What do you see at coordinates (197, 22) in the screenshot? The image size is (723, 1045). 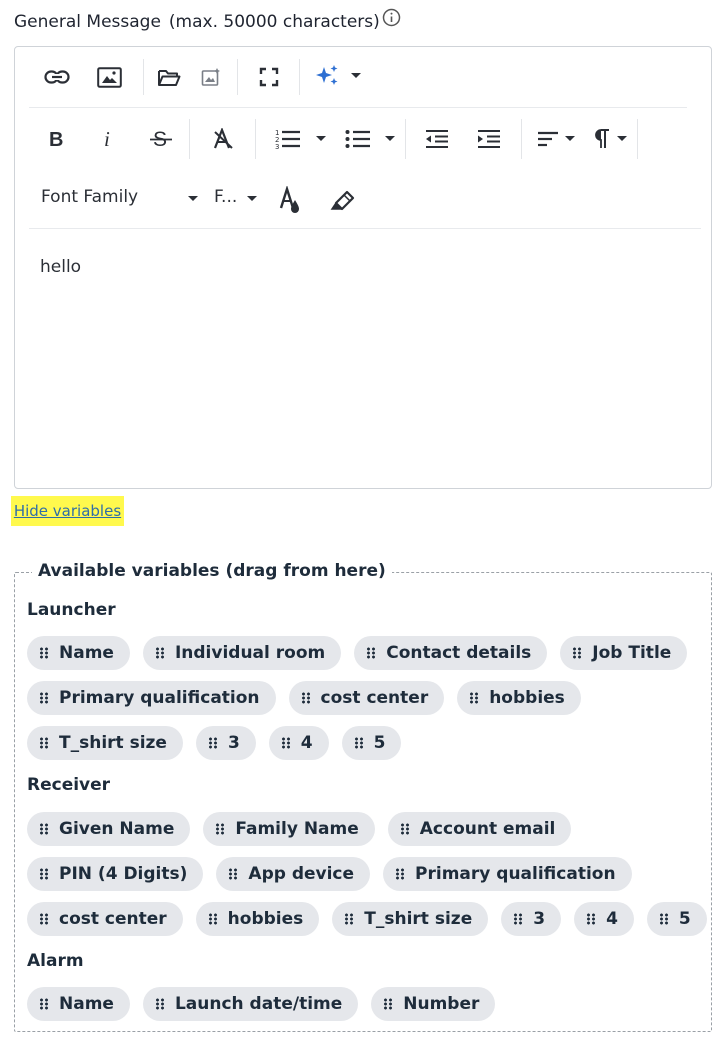 I see `field-label-row: General Message (max. 50000 characters)` at bounding box center [197, 22].